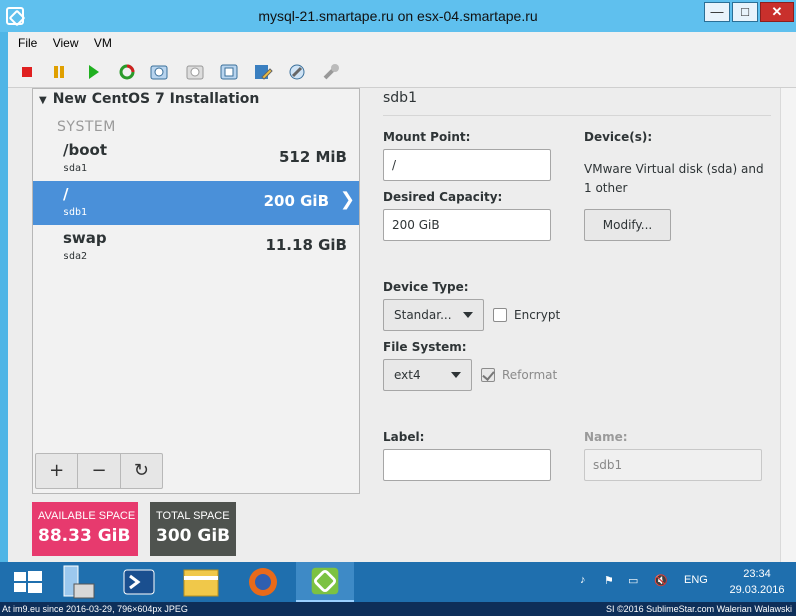  I want to click on mount-point-label: Mount Point:, so click(427, 137).